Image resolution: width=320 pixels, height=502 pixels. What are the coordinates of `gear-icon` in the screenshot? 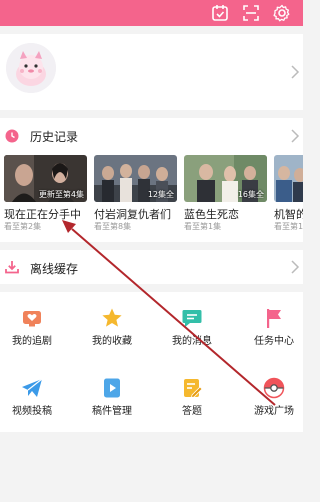 It's located at (282, 13).